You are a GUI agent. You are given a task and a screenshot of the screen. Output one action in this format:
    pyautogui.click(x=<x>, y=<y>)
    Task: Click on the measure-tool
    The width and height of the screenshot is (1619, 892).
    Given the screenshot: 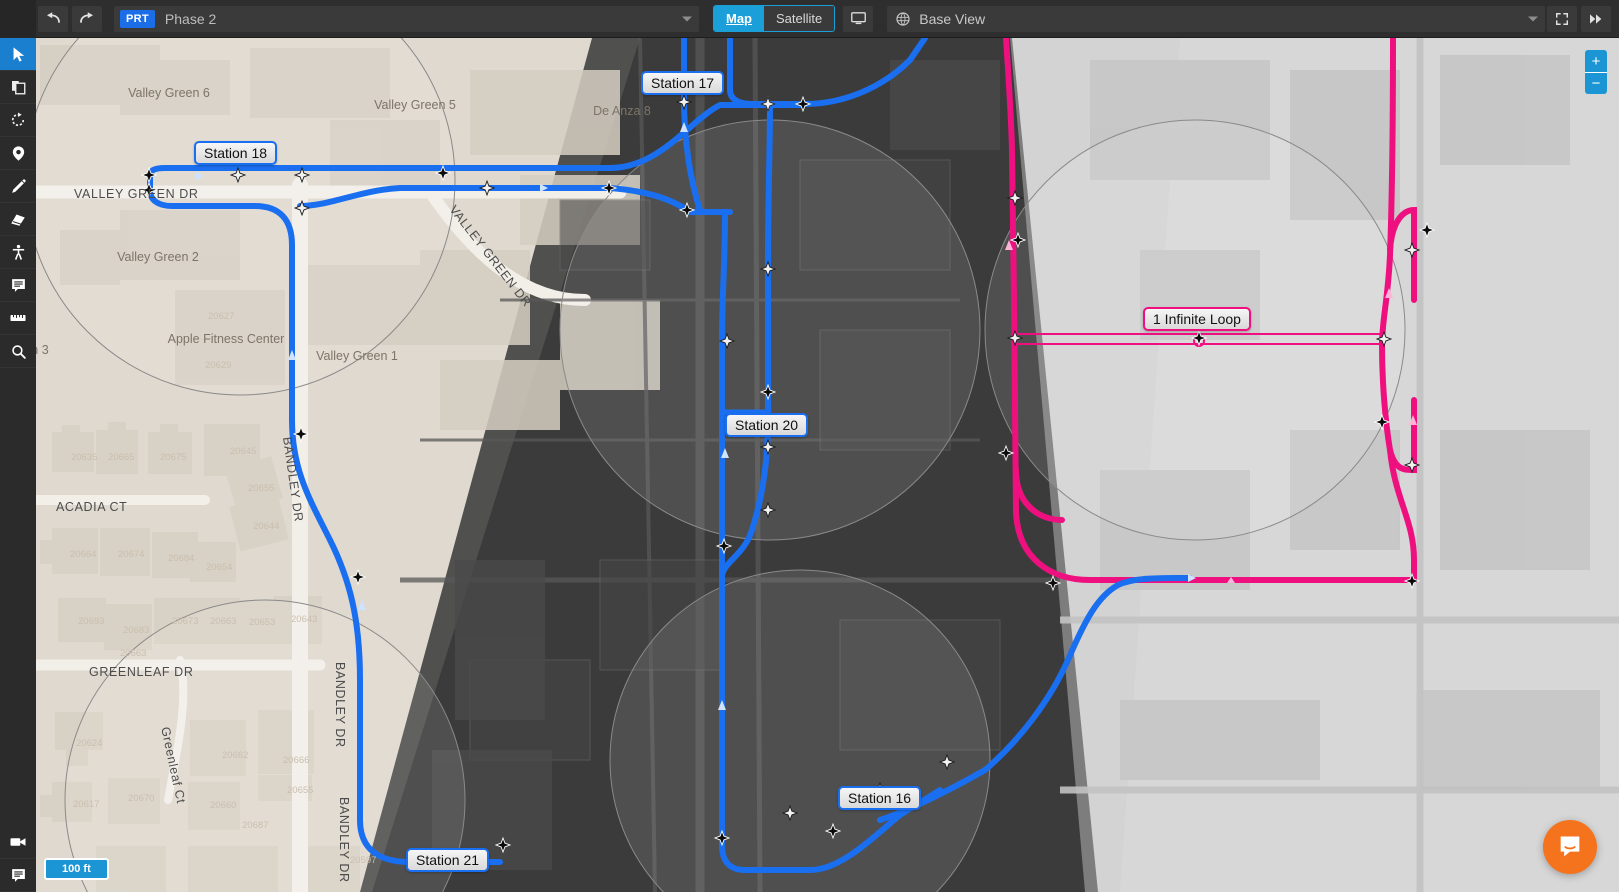 What is the action you would take?
    pyautogui.click(x=18, y=318)
    